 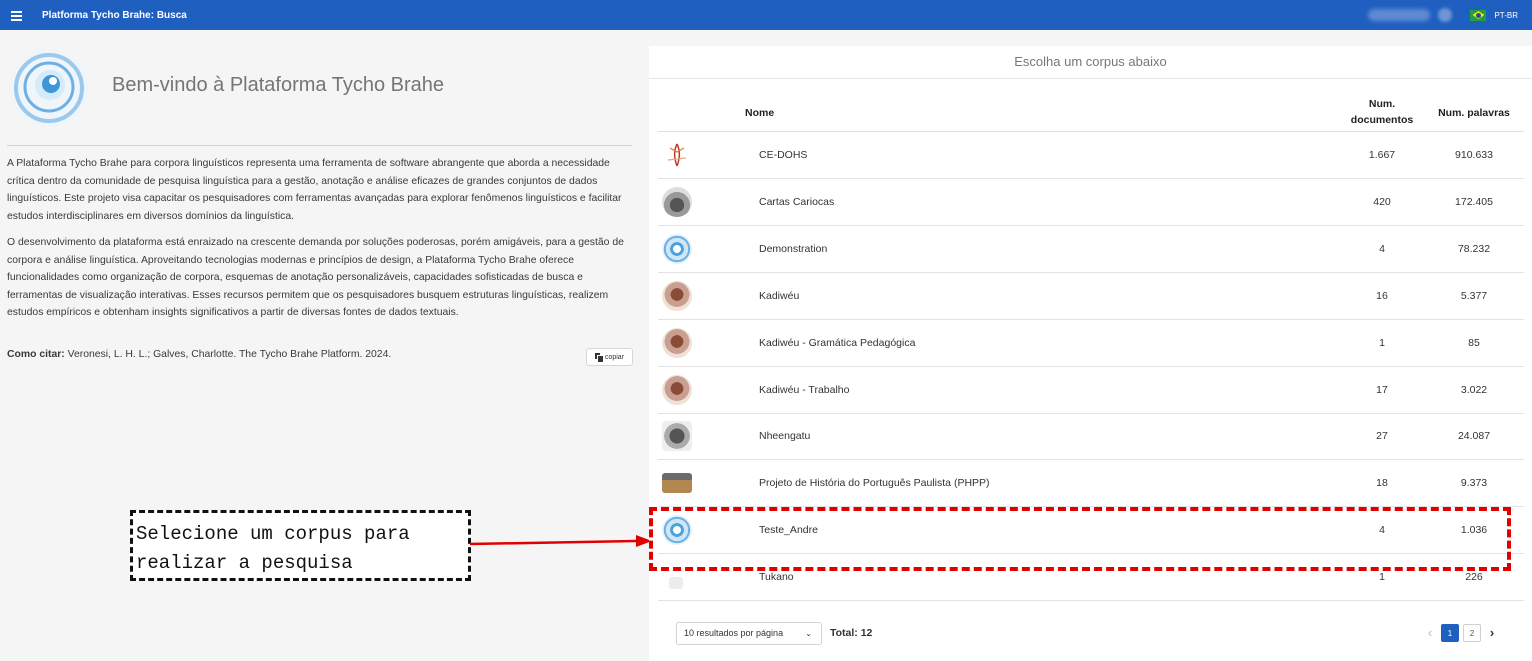 I want to click on app-title: Platforma Tycho Brahe: Busca, so click(x=114, y=15).